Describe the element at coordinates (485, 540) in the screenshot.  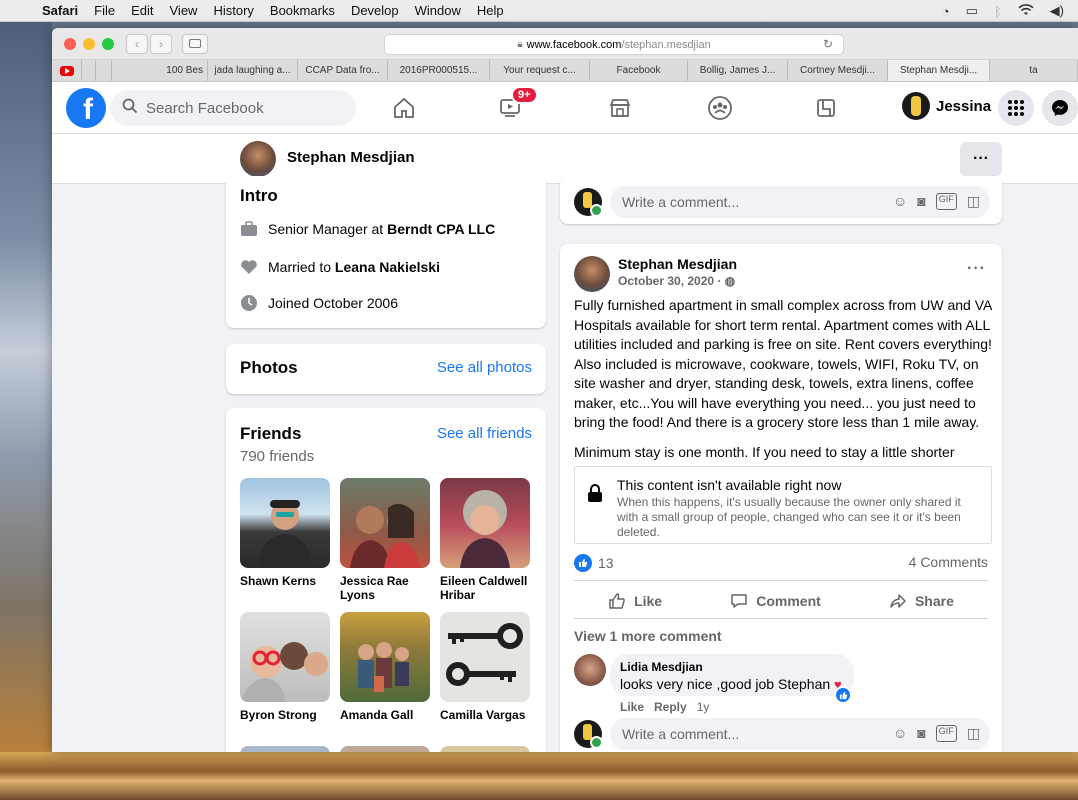
I see `friend-tile: Eileen Caldwell Hribar` at that location.